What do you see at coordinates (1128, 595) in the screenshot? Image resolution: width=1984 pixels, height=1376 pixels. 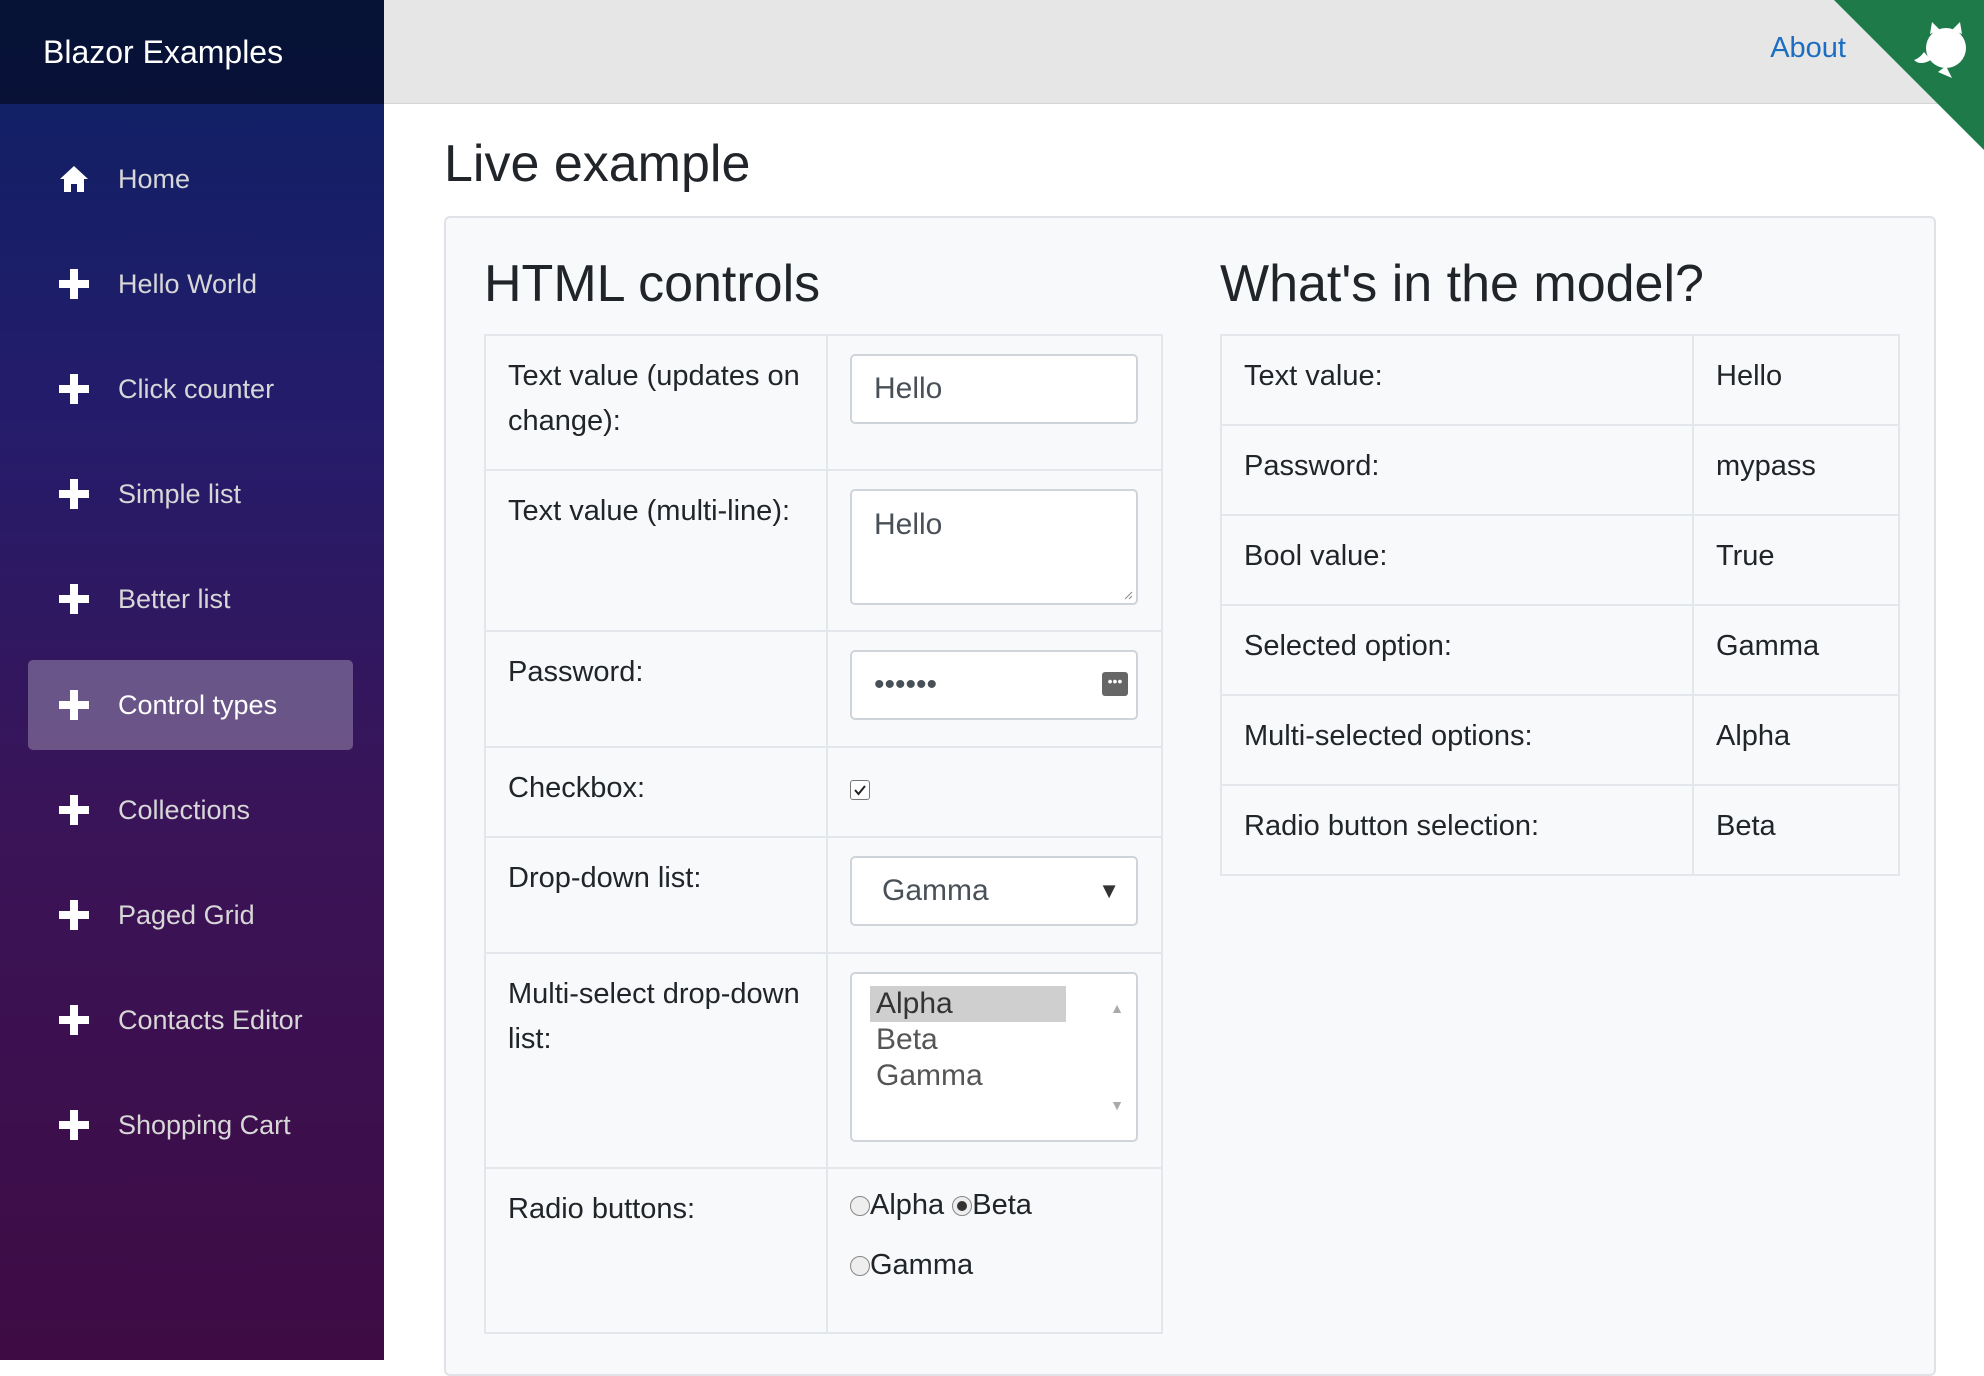 I see `resize-grip-icon` at bounding box center [1128, 595].